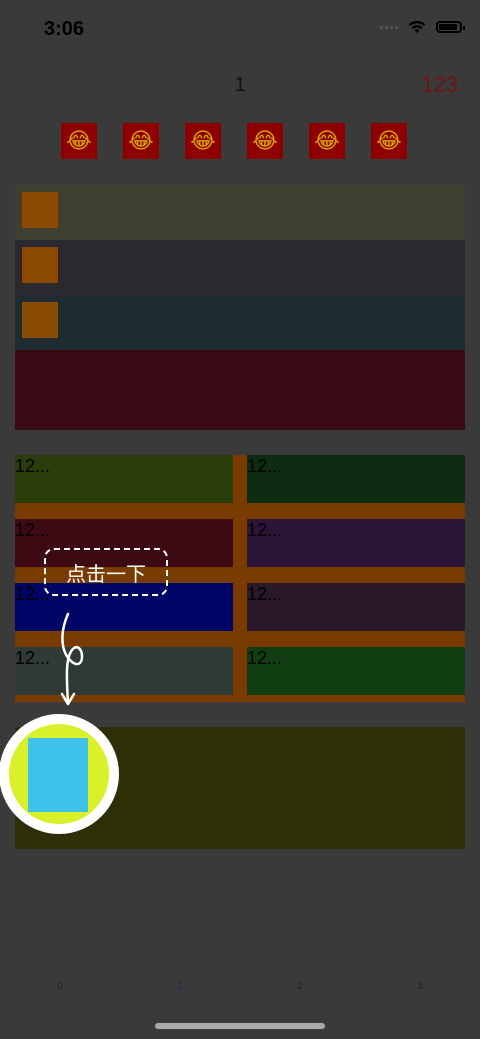  What do you see at coordinates (106, 572) in the screenshot?
I see `guide-tip: 点击一下` at bounding box center [106, 572].